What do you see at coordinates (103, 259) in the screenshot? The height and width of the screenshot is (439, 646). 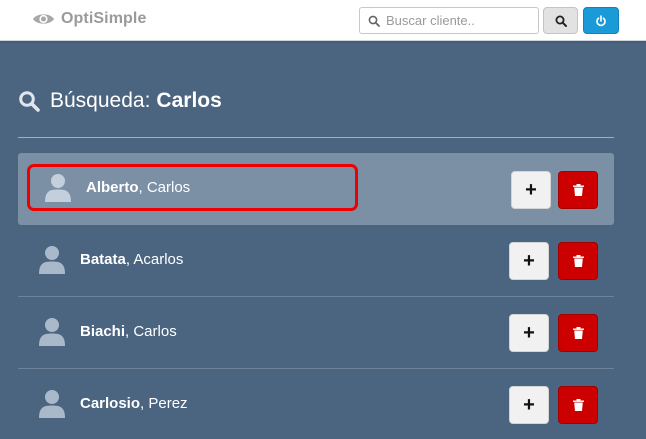 I see `client-last-name: Batata` at bounding box center [103, 259].